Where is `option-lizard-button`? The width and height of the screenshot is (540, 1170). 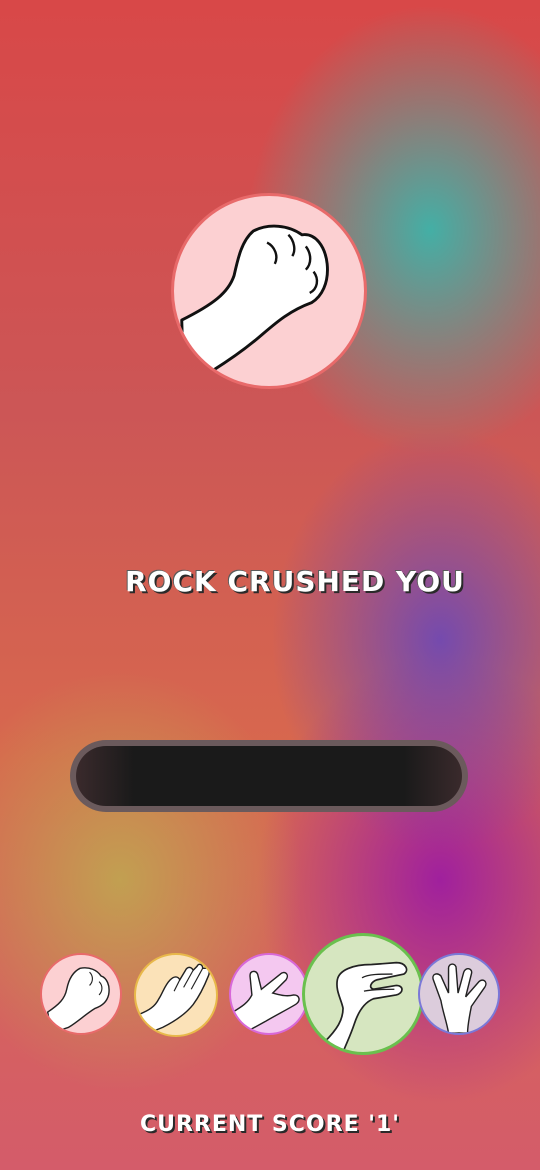
option-lizard-button is located at coordinates (363, 994).